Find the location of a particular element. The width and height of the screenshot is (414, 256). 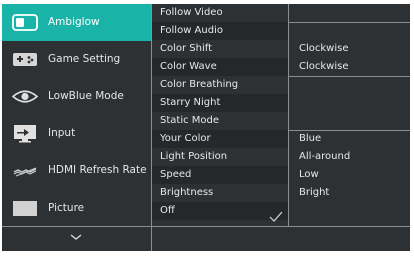

submenu-item-off: Off is located at coordinates (219, 211).